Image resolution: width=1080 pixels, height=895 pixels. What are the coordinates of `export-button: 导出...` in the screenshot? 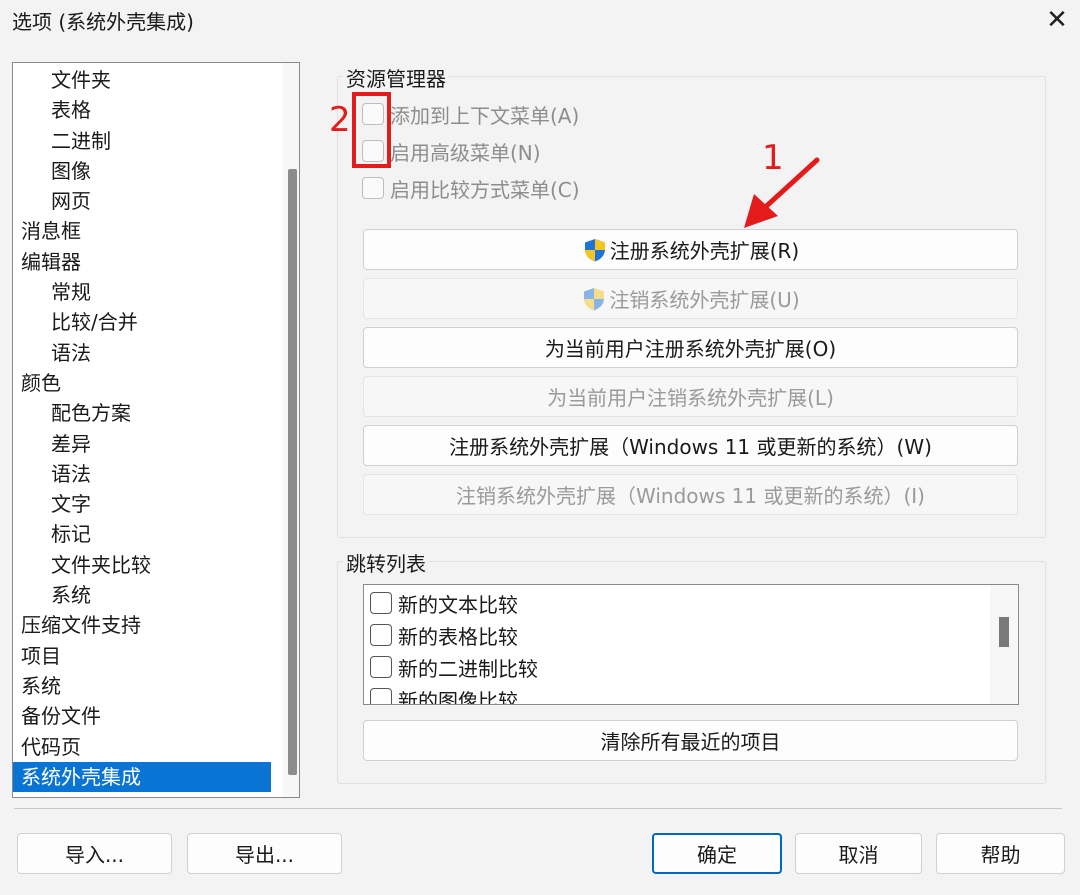 It's located at (264, 853).